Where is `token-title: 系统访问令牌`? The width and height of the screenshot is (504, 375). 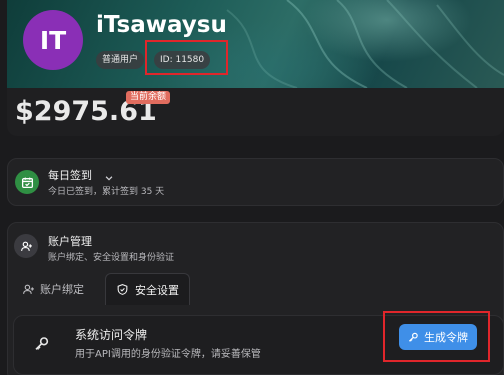 token-title: 系统访问令牌 is located at coordinates (111, 335).